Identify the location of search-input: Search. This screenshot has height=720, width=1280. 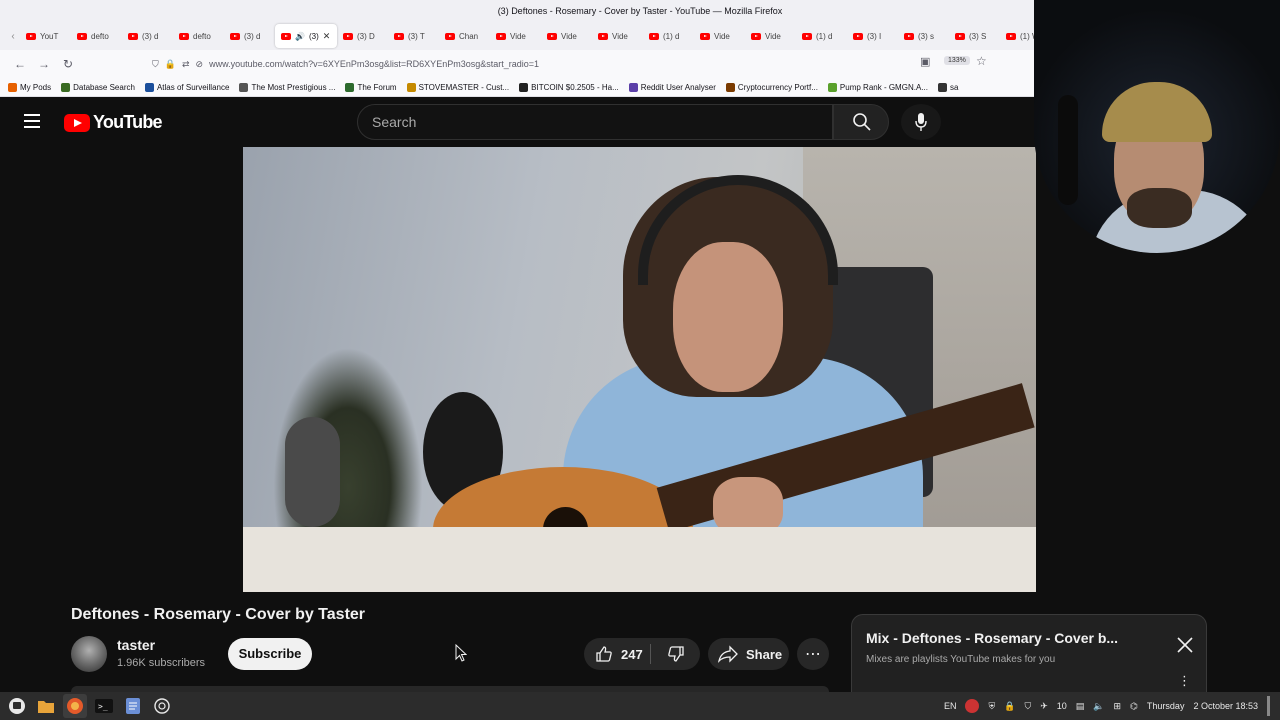
(595, 122).